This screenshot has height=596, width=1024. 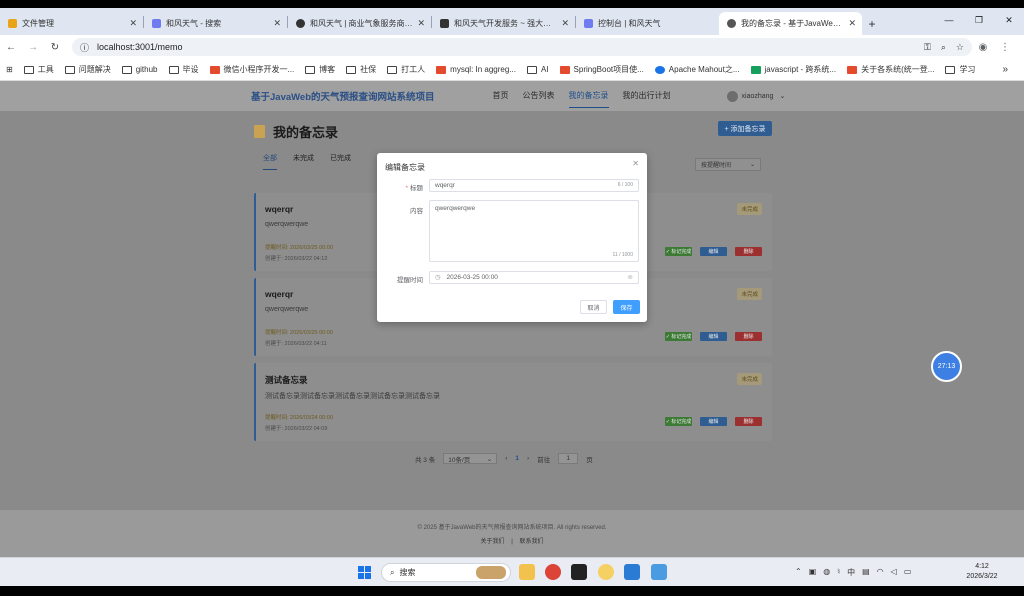 What do you see at coordinates (534, 231) in the screenshot?
I see `content-textarea: qwerqwerqwe 11 / 1000` at bounding box center [534, 231].